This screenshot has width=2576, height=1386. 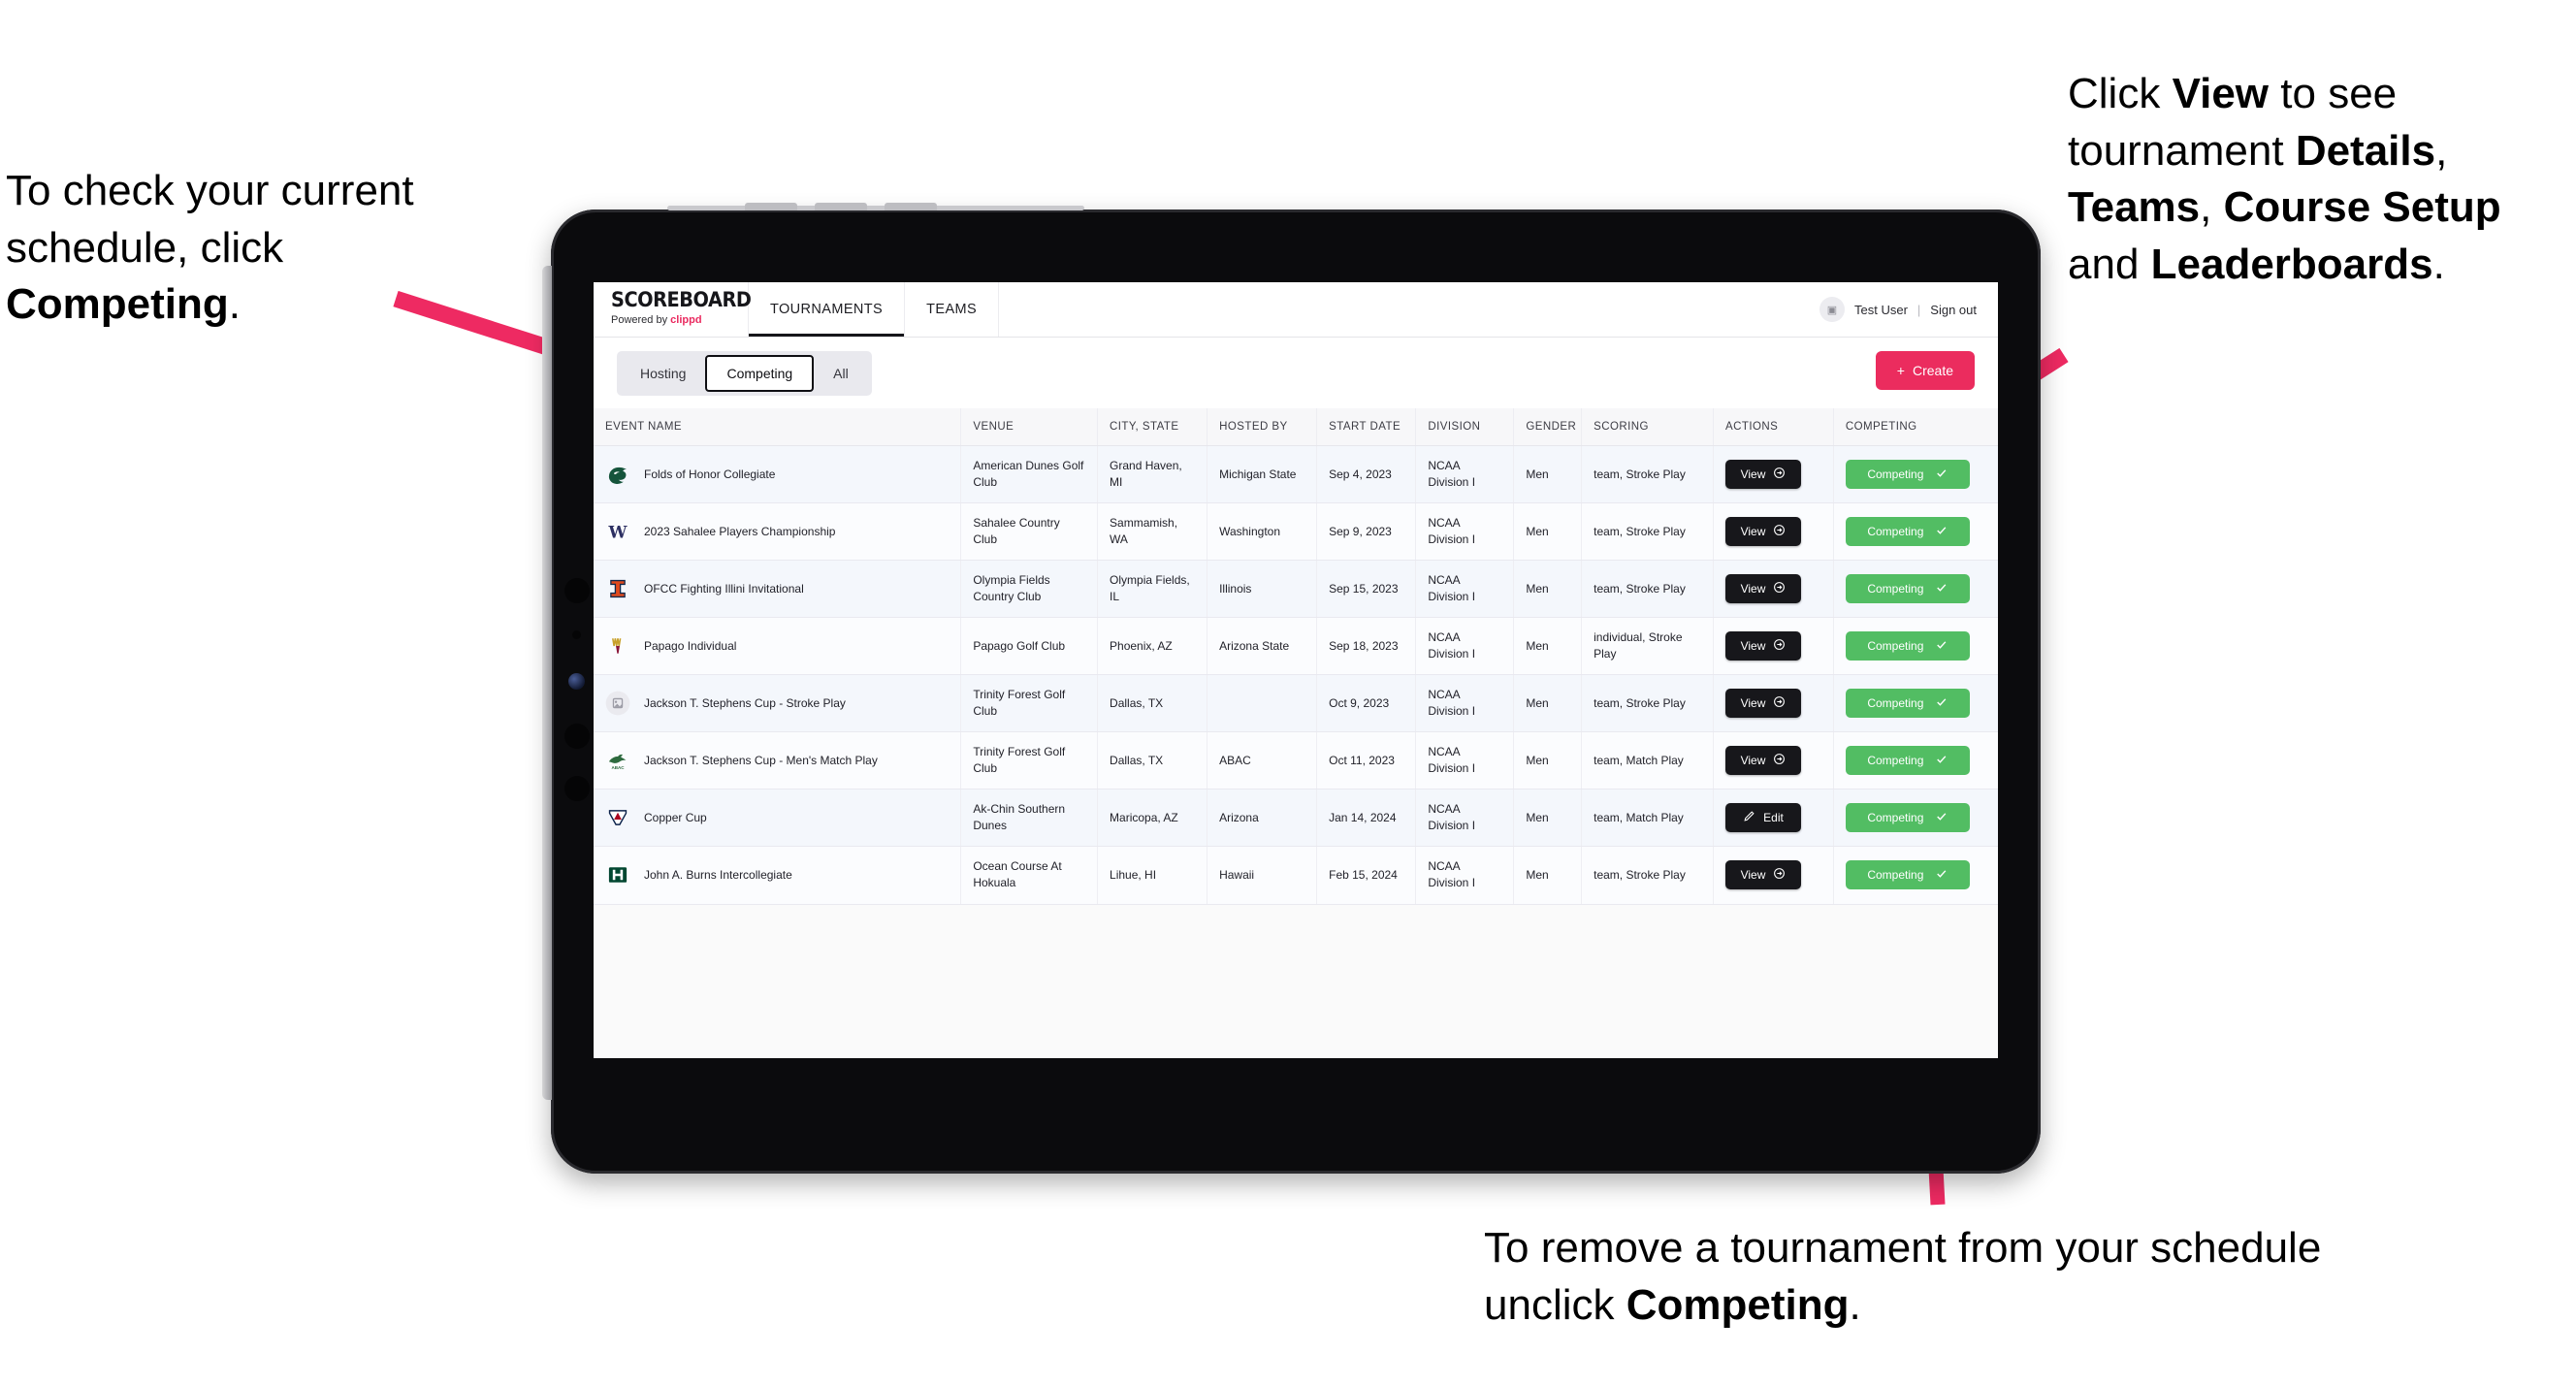 I want to click on nav-tab-tournaments: TOURNAMENTS, so click(x=827, y=309).